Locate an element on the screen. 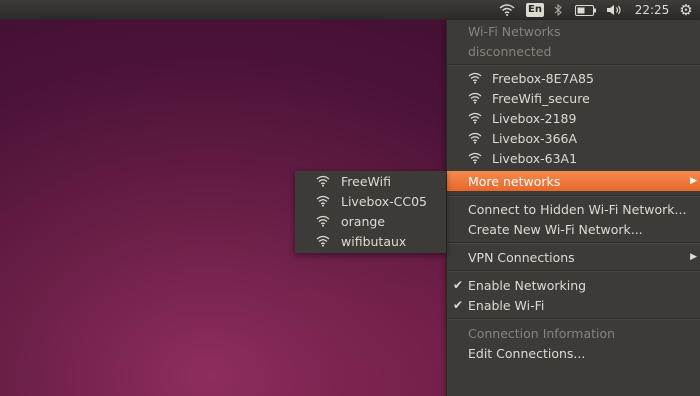  wifi-networks-header: Wi-Fi Networks is located at coordinates (514, 31).